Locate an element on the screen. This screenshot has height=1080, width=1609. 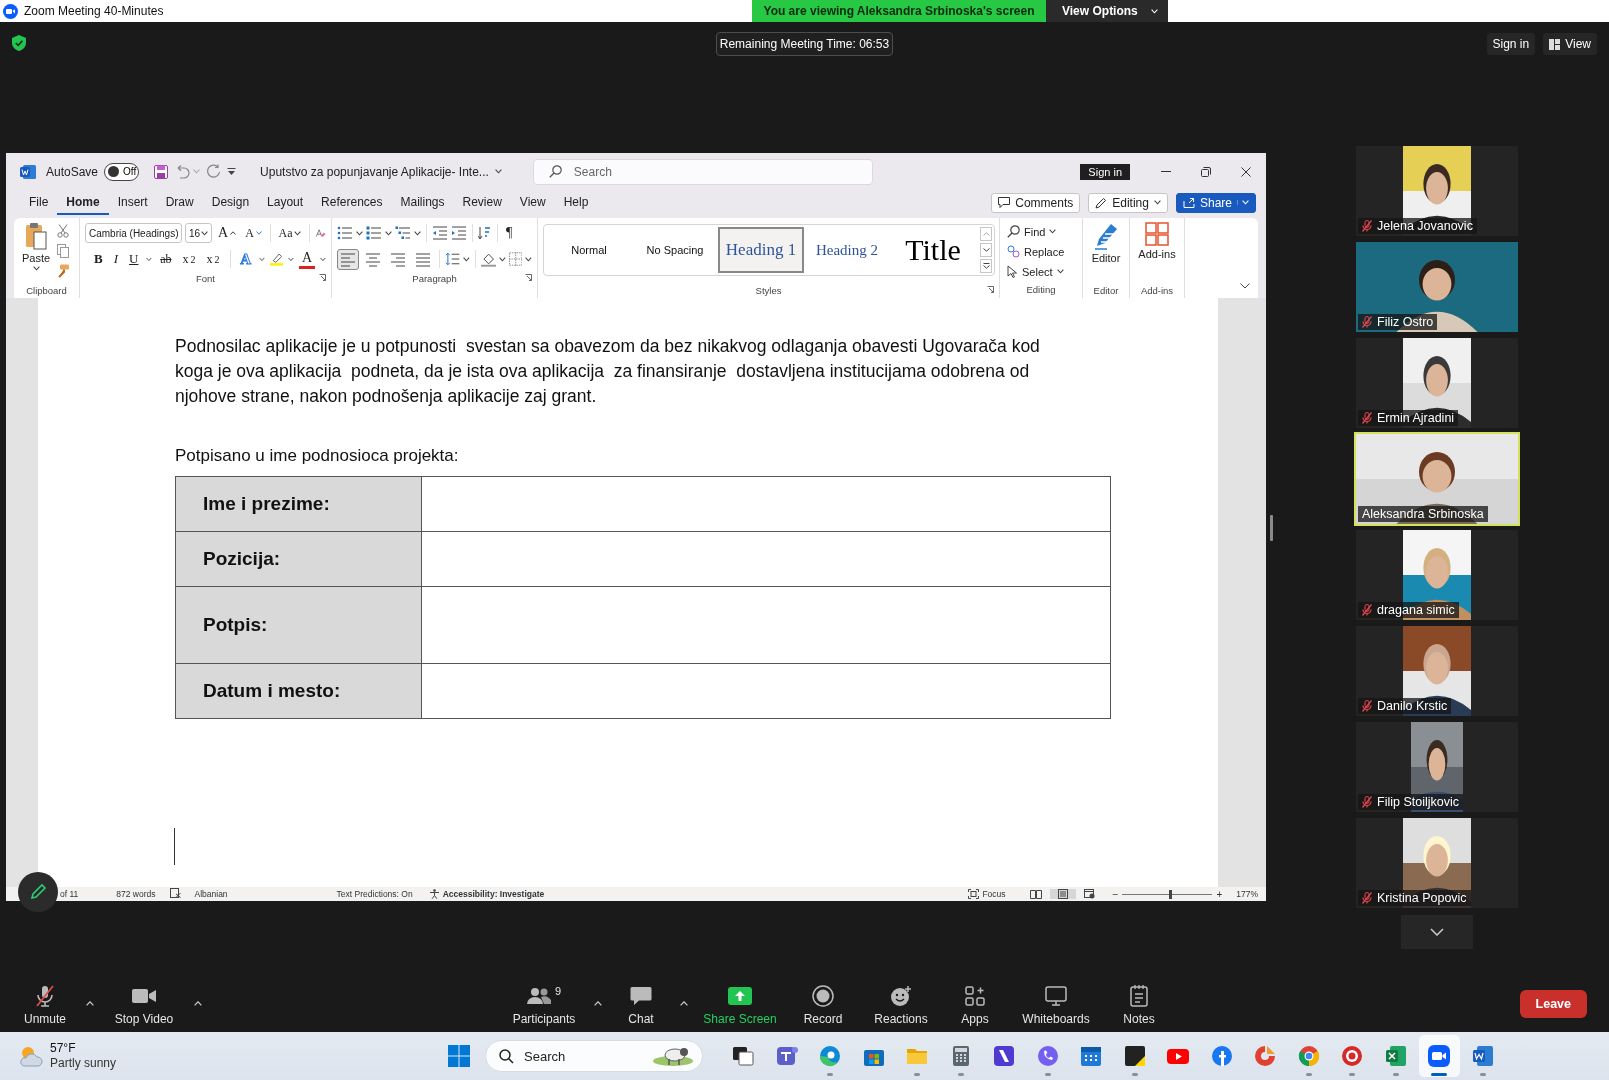
document-app-icon is located at coordinates (1482, 1056).